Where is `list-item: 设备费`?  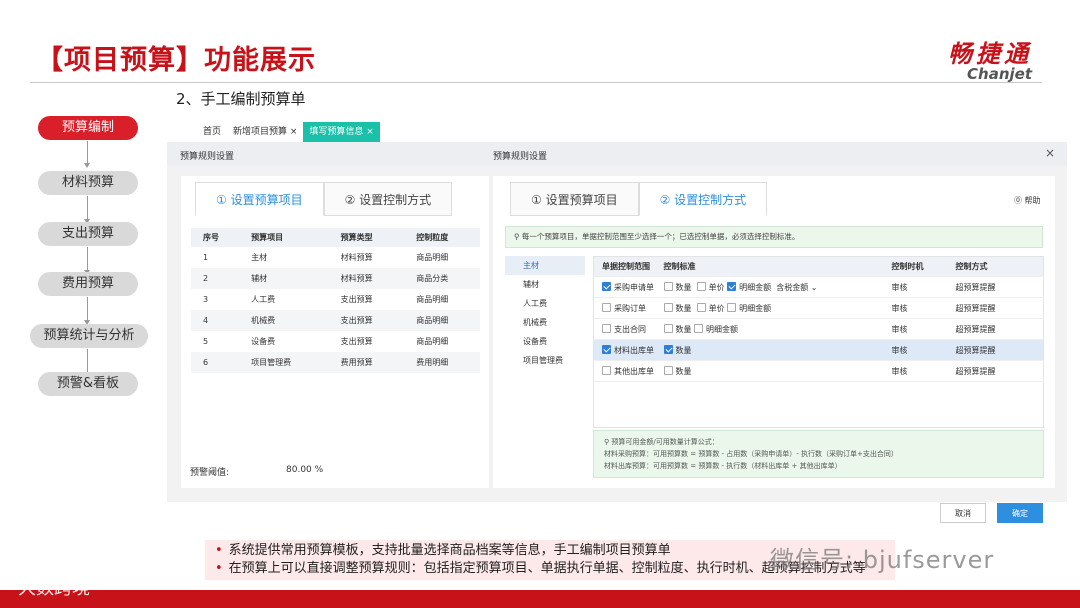 list-item: 设备费 is located at coordinates (545, 341).